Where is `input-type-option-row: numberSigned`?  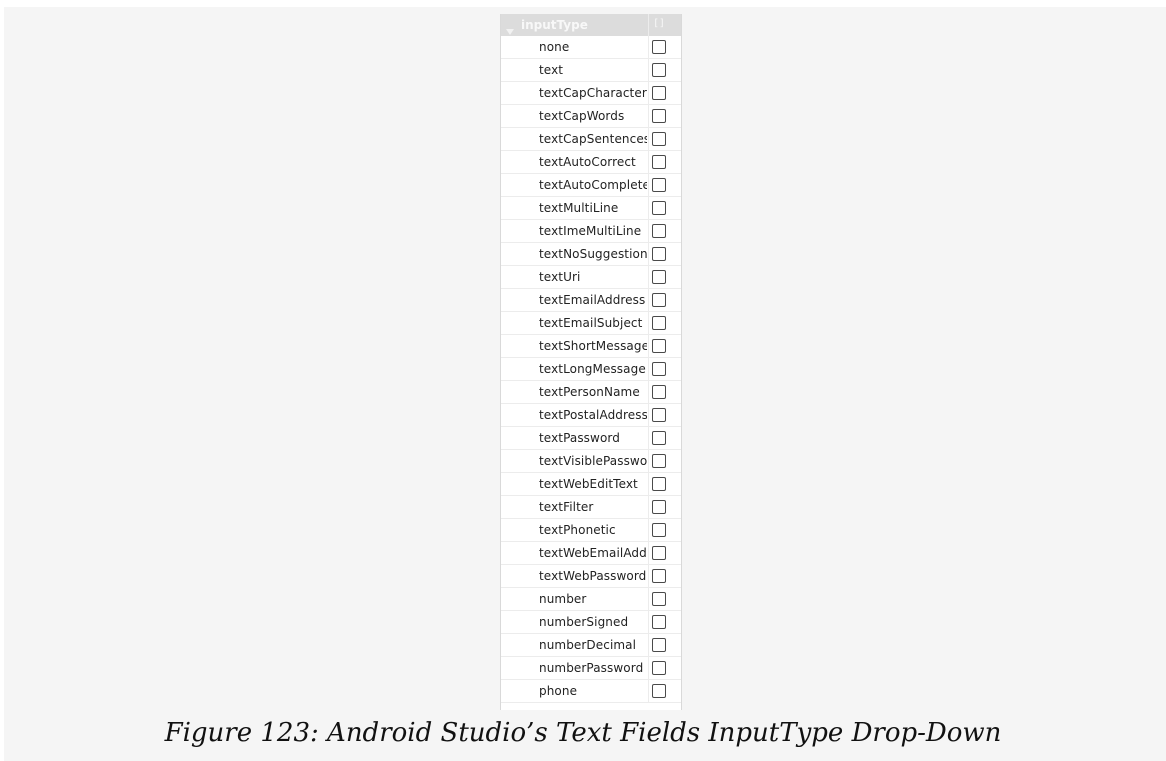
input-type-option-row: numberSigned is located at coordinates (591, 622).